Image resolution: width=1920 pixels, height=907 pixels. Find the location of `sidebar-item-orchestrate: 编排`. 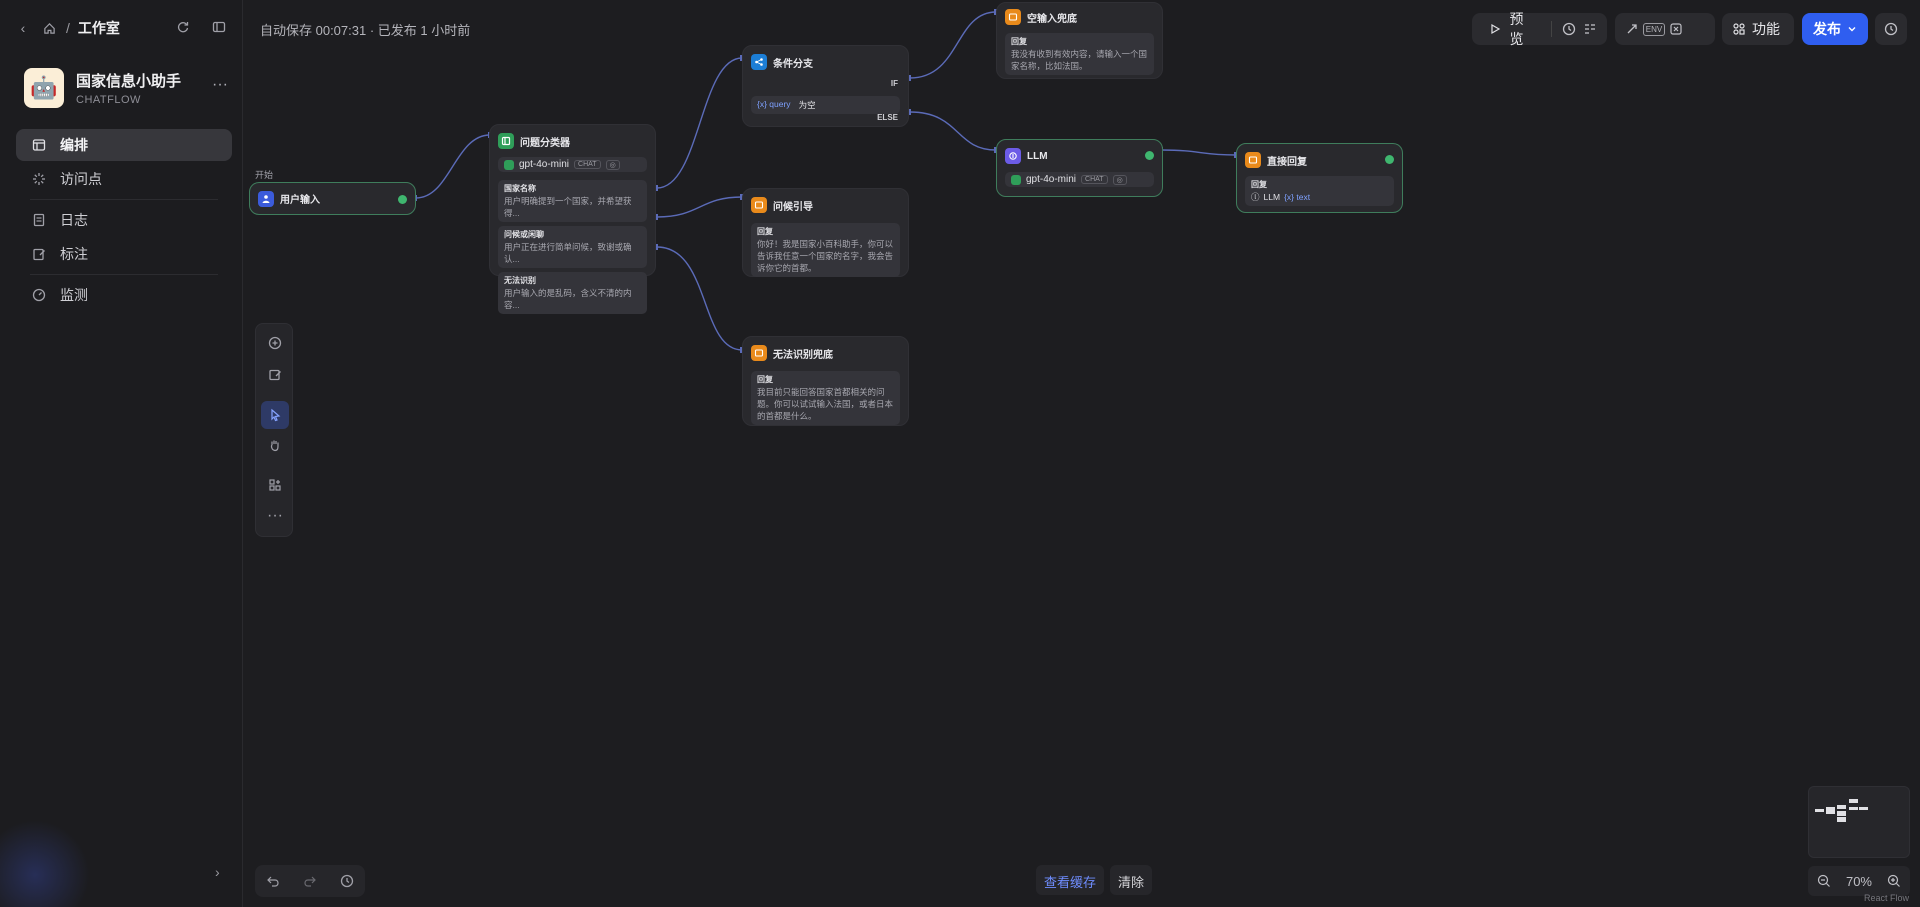

sidebar-item-orchestrate: 编排 is located at coordinates (124, 145).